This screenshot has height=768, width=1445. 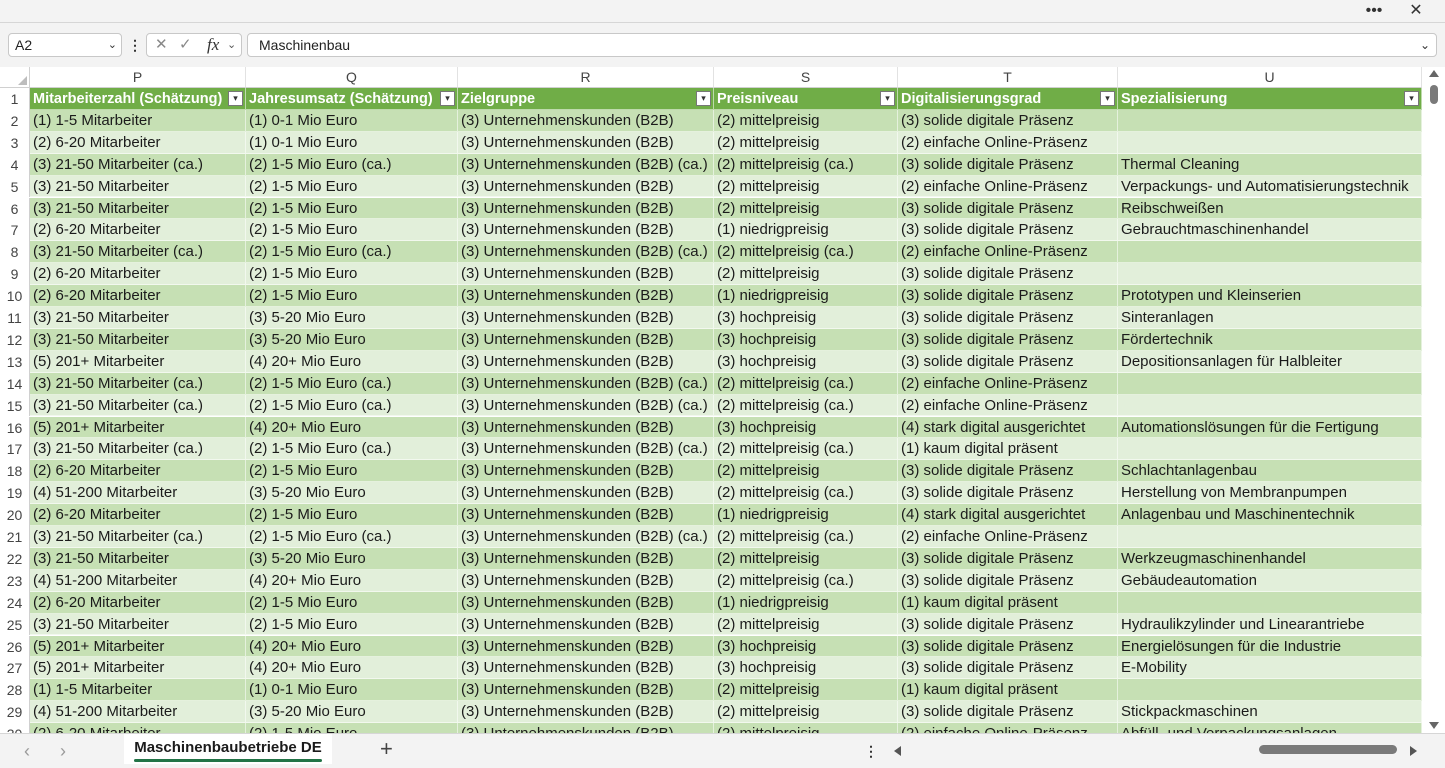 What do you see at coordinates (228, 749) in the screenshot?
I see `sheet-tab-maschinenbaubetriebe: Maschinenbaubetriebe DE` at bounding box center [228, 749].